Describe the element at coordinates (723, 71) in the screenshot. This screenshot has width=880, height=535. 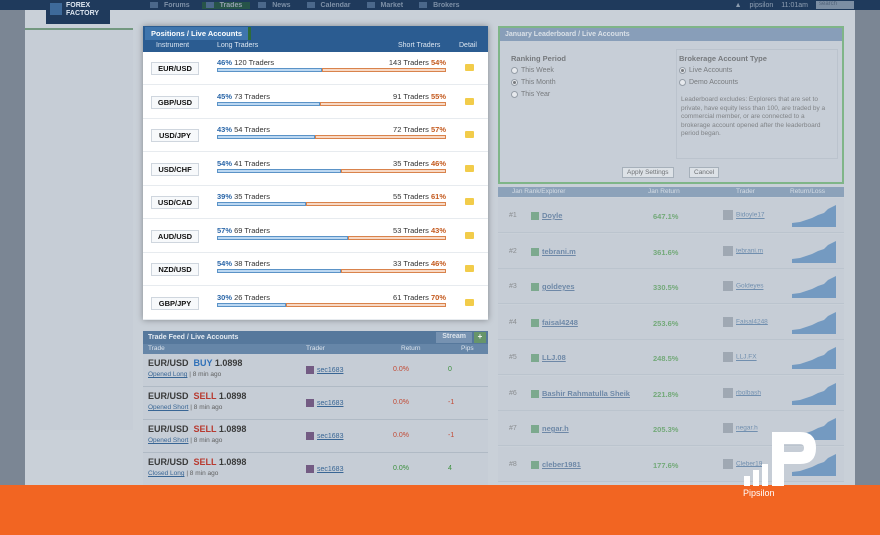
I see `account-option: Live Accounts` at that location.